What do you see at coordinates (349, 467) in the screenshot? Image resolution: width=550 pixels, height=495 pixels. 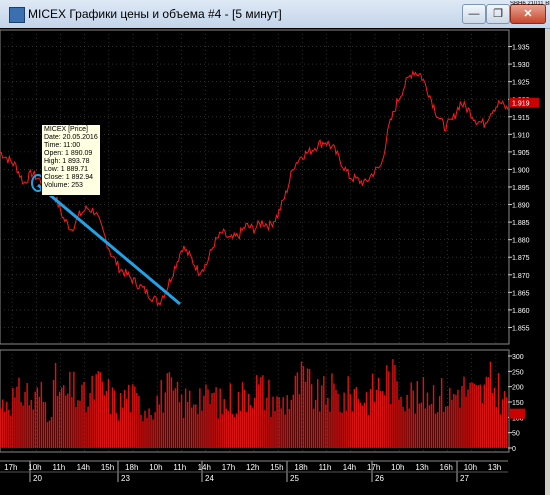 I see `time-tick-label: 14h` at bounding box center [349, 467].